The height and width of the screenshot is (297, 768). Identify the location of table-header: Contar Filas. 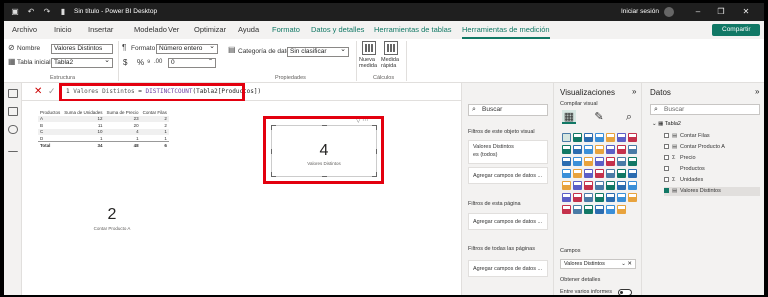
(155, 112).